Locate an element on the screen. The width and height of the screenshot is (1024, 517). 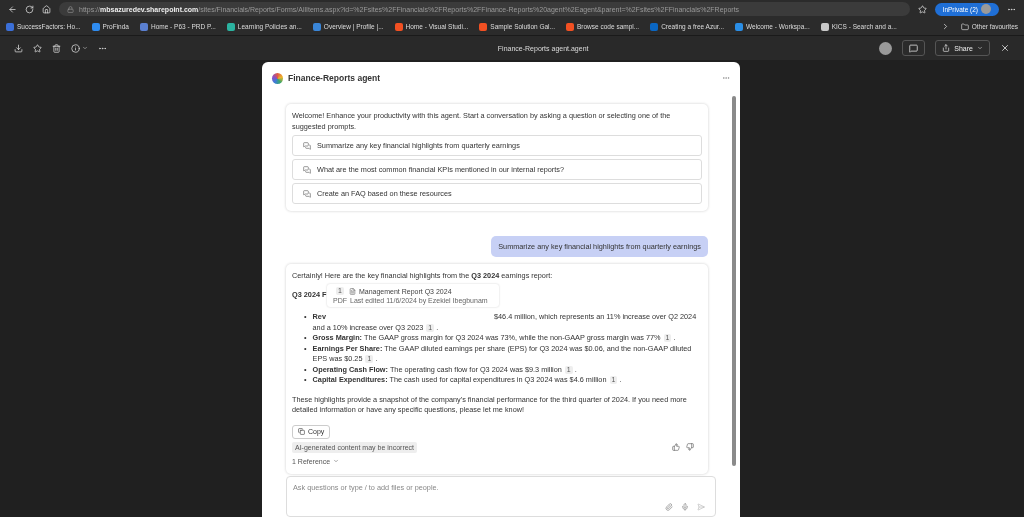
refresh-button is located at coordinates (29, 9).